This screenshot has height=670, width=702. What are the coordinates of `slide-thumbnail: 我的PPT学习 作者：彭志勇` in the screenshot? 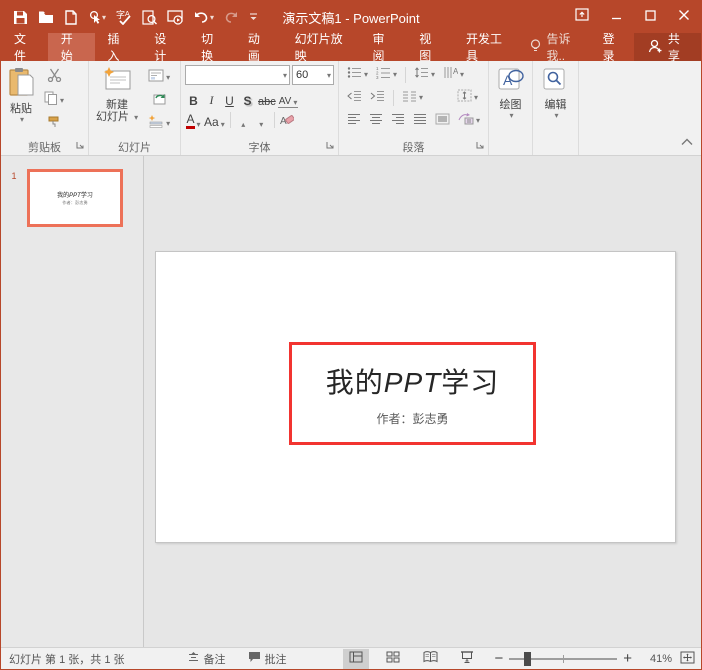 It's located at (75, 198).